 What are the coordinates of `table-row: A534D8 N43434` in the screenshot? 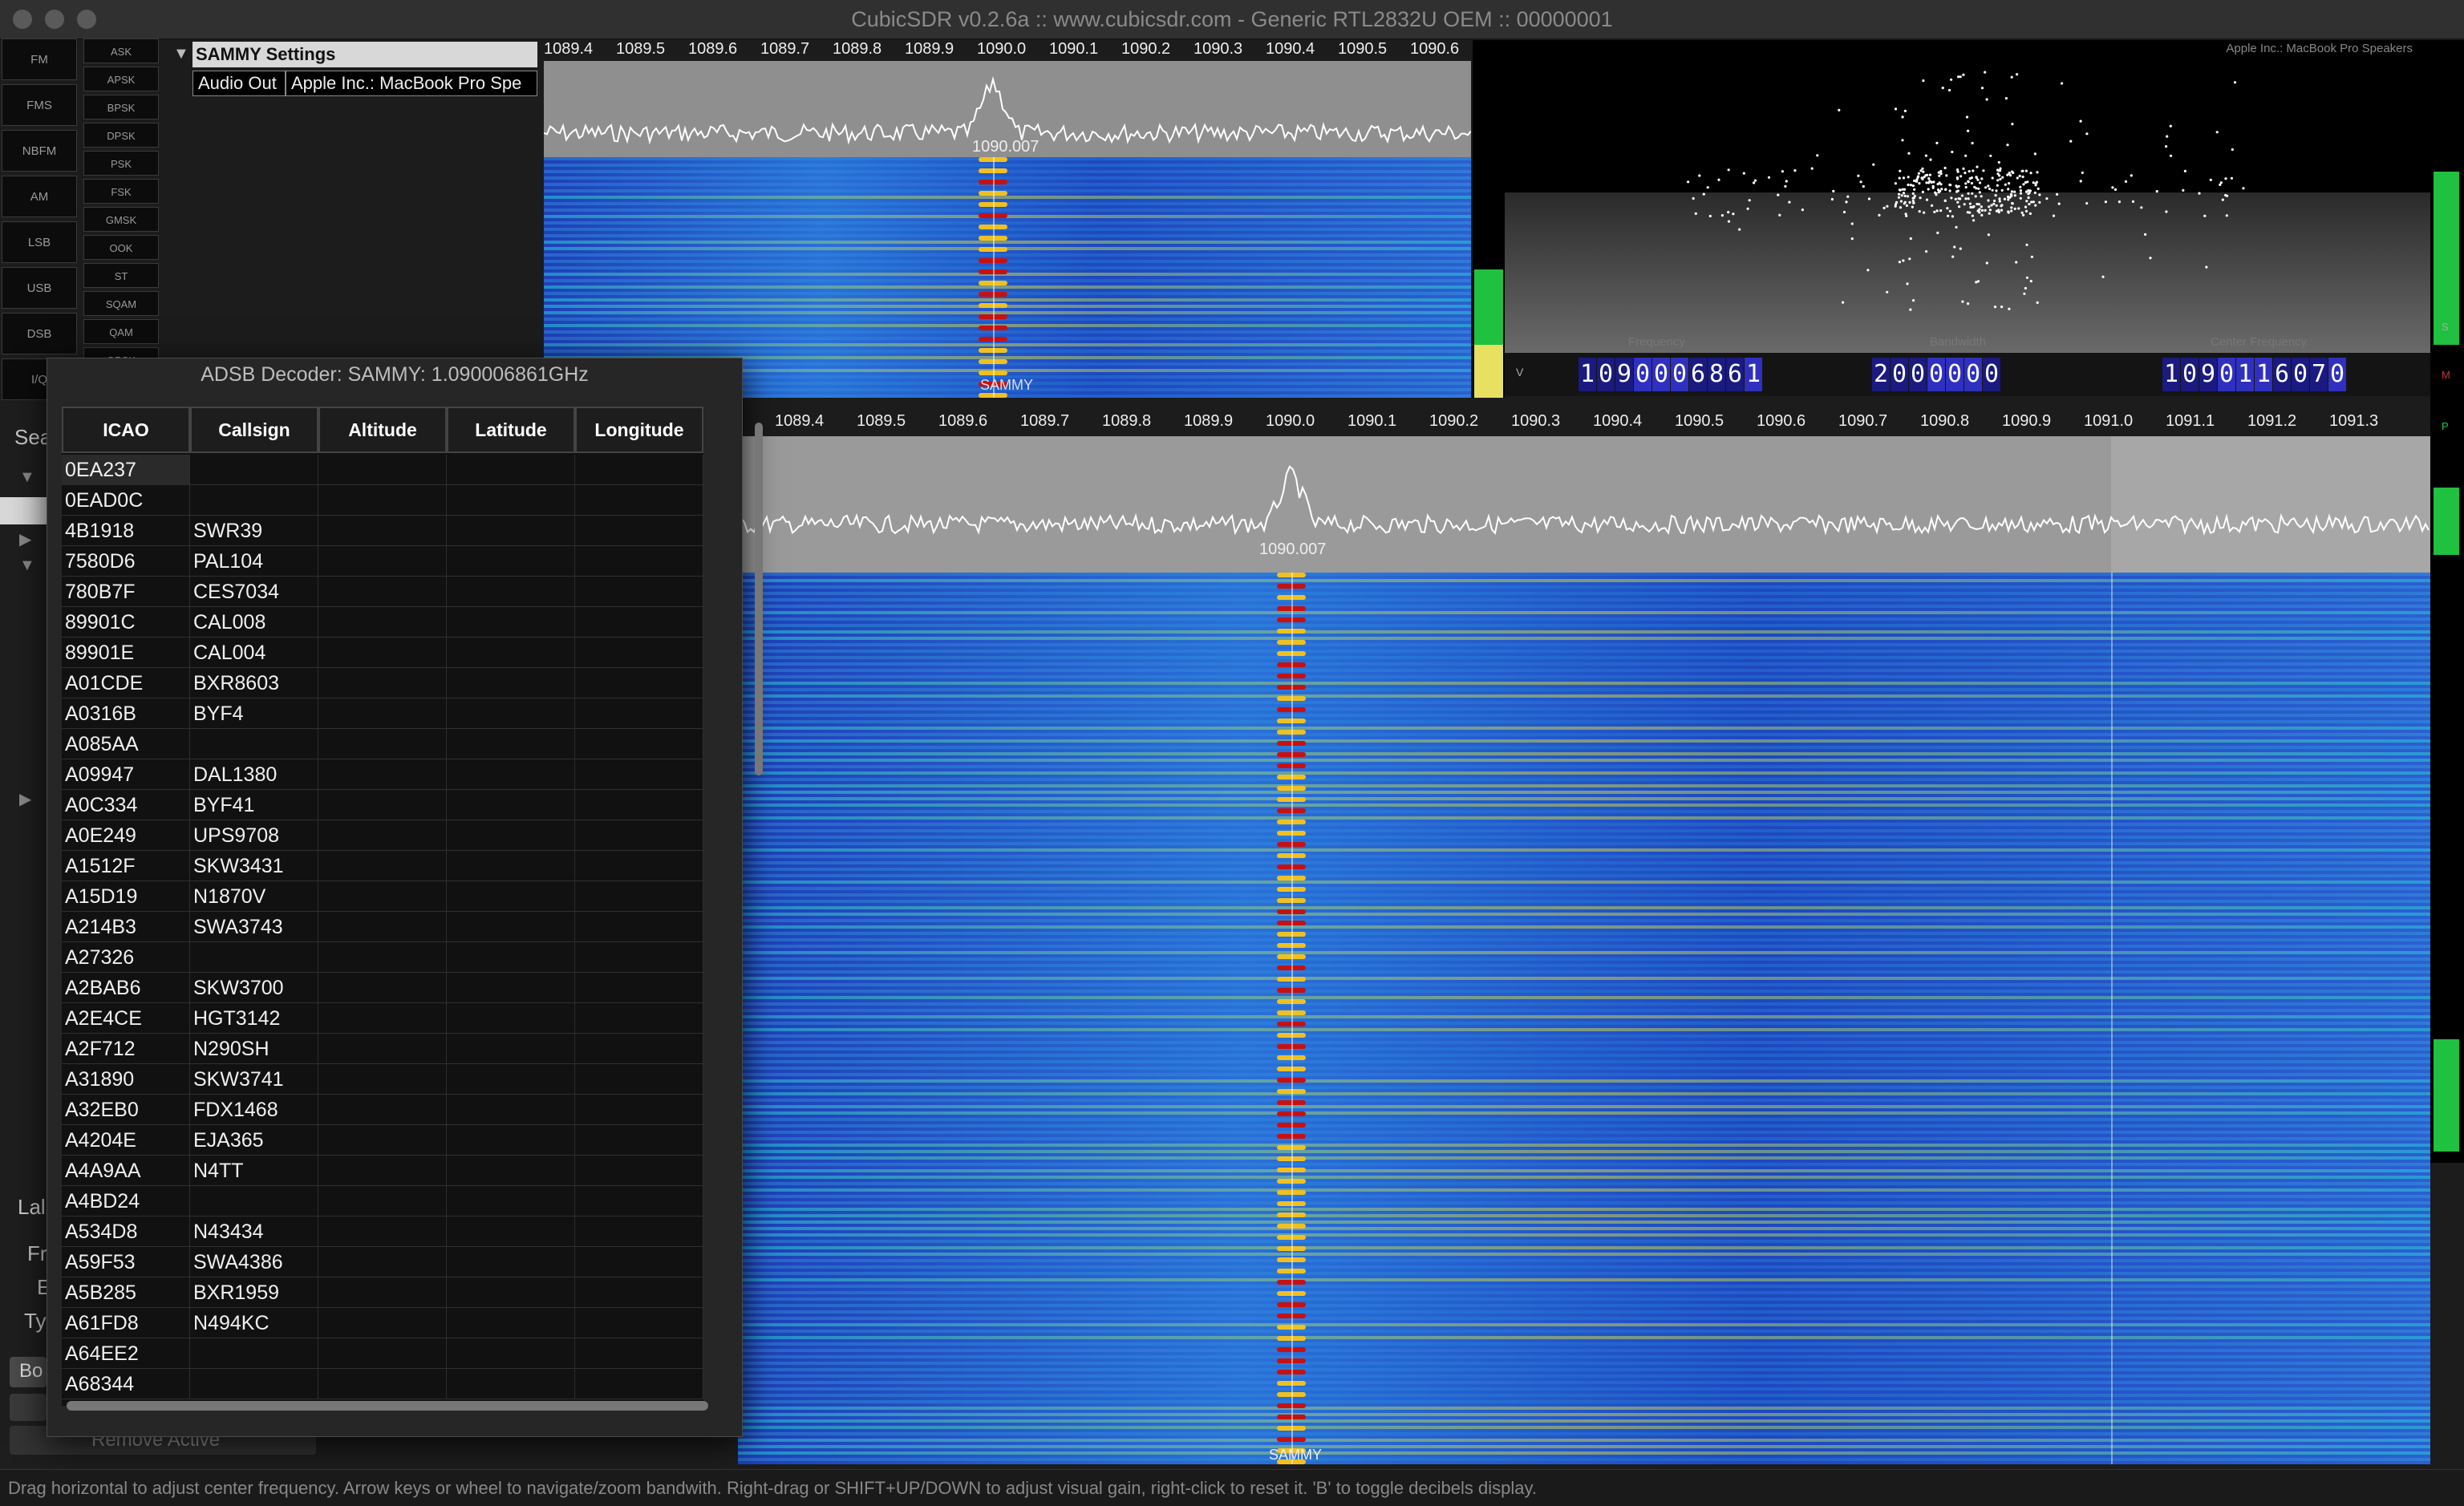 It's located at (382, 1232).